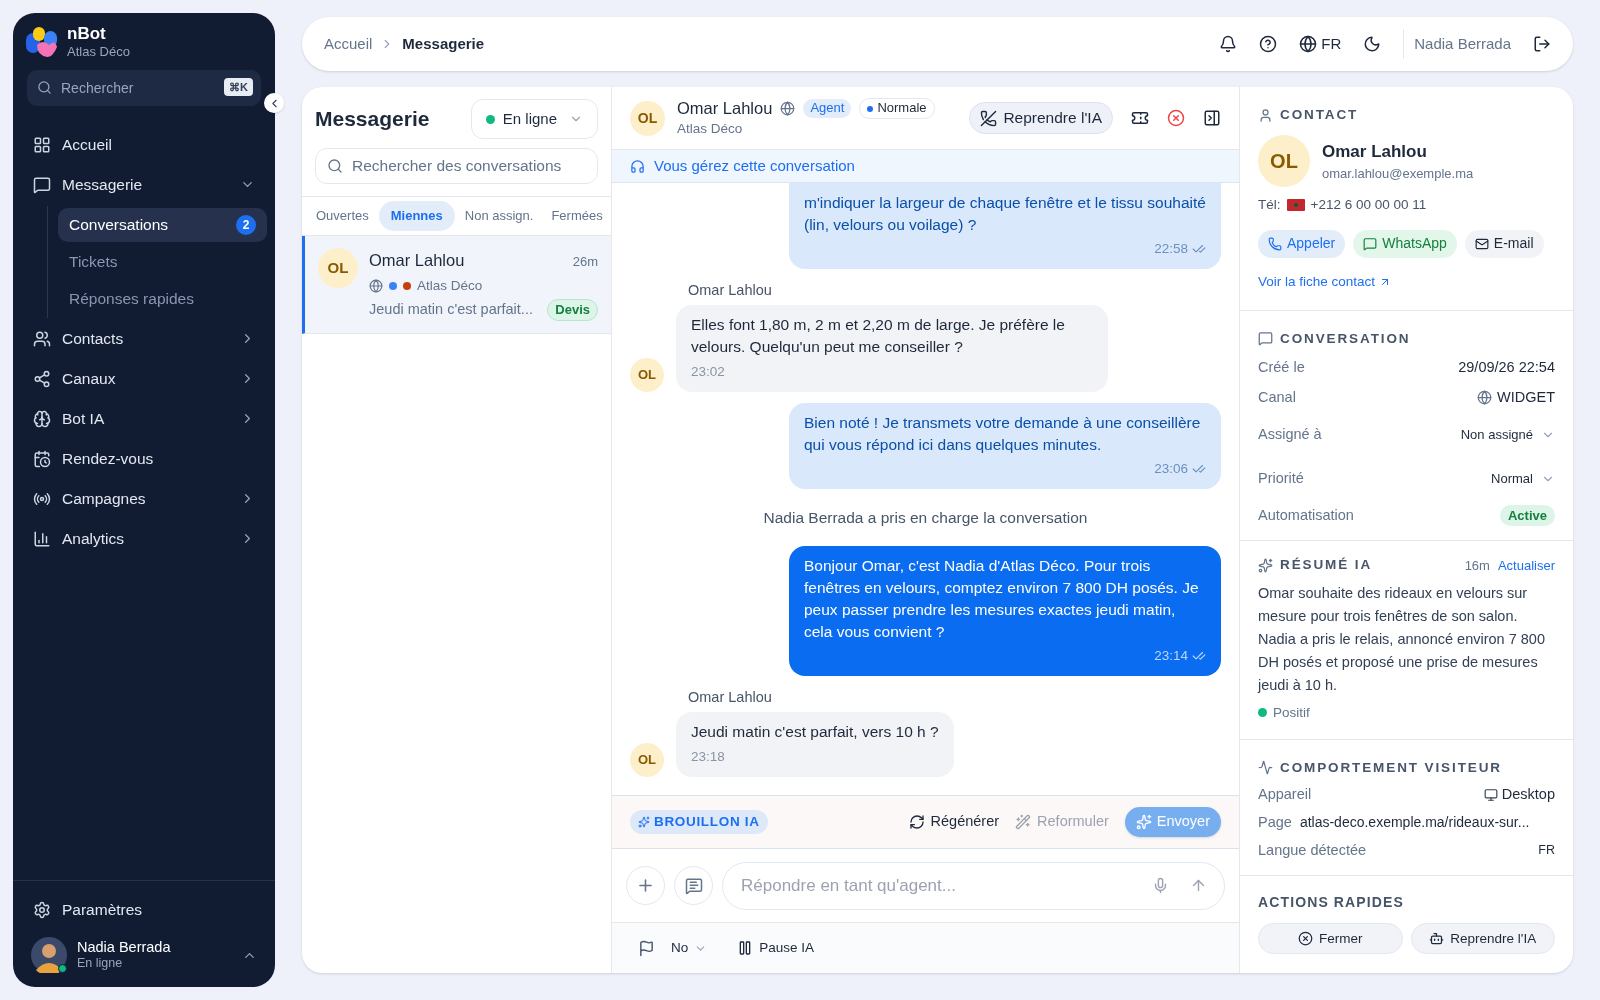 The width and height of the screenshot is (1600, 1000). What do you see at coordinates (1546, 850) in the screenshot?
I see `field-value: FR` at bounding box center [1546, 850].